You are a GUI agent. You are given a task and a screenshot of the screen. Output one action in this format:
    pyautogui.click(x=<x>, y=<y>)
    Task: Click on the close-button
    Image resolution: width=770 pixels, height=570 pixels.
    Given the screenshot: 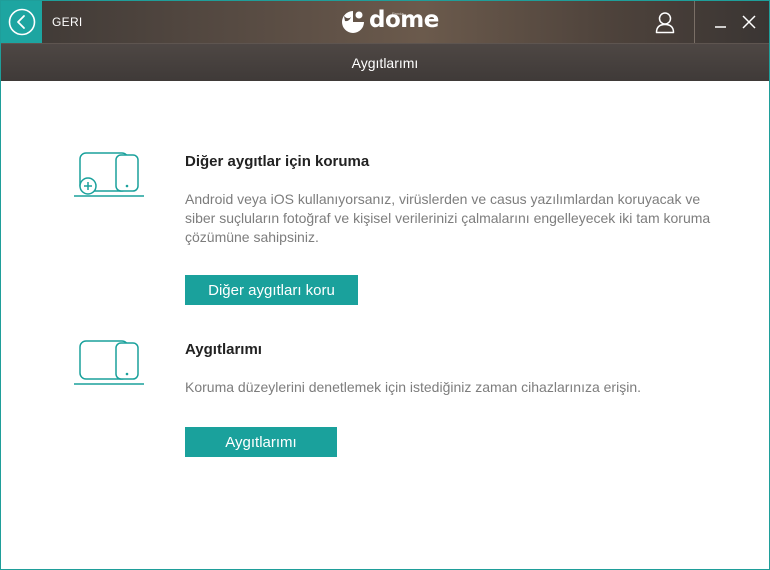 What is the action you would take?
    pyautogui.click(x=749, y=23)
    